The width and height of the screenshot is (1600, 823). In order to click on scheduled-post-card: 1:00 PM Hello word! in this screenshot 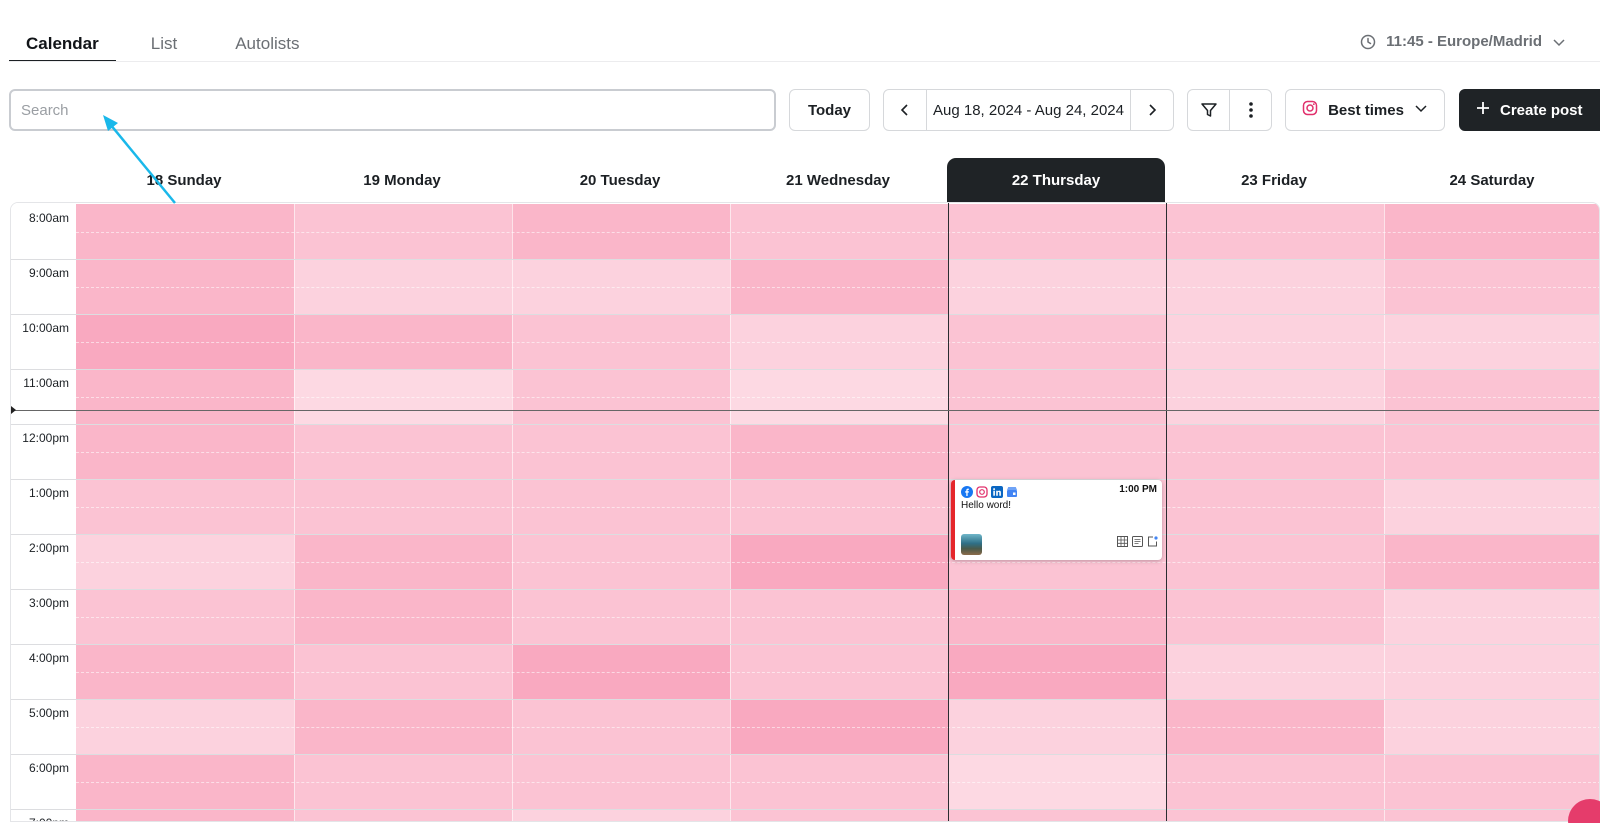, I will do `click(1056, 520)`.